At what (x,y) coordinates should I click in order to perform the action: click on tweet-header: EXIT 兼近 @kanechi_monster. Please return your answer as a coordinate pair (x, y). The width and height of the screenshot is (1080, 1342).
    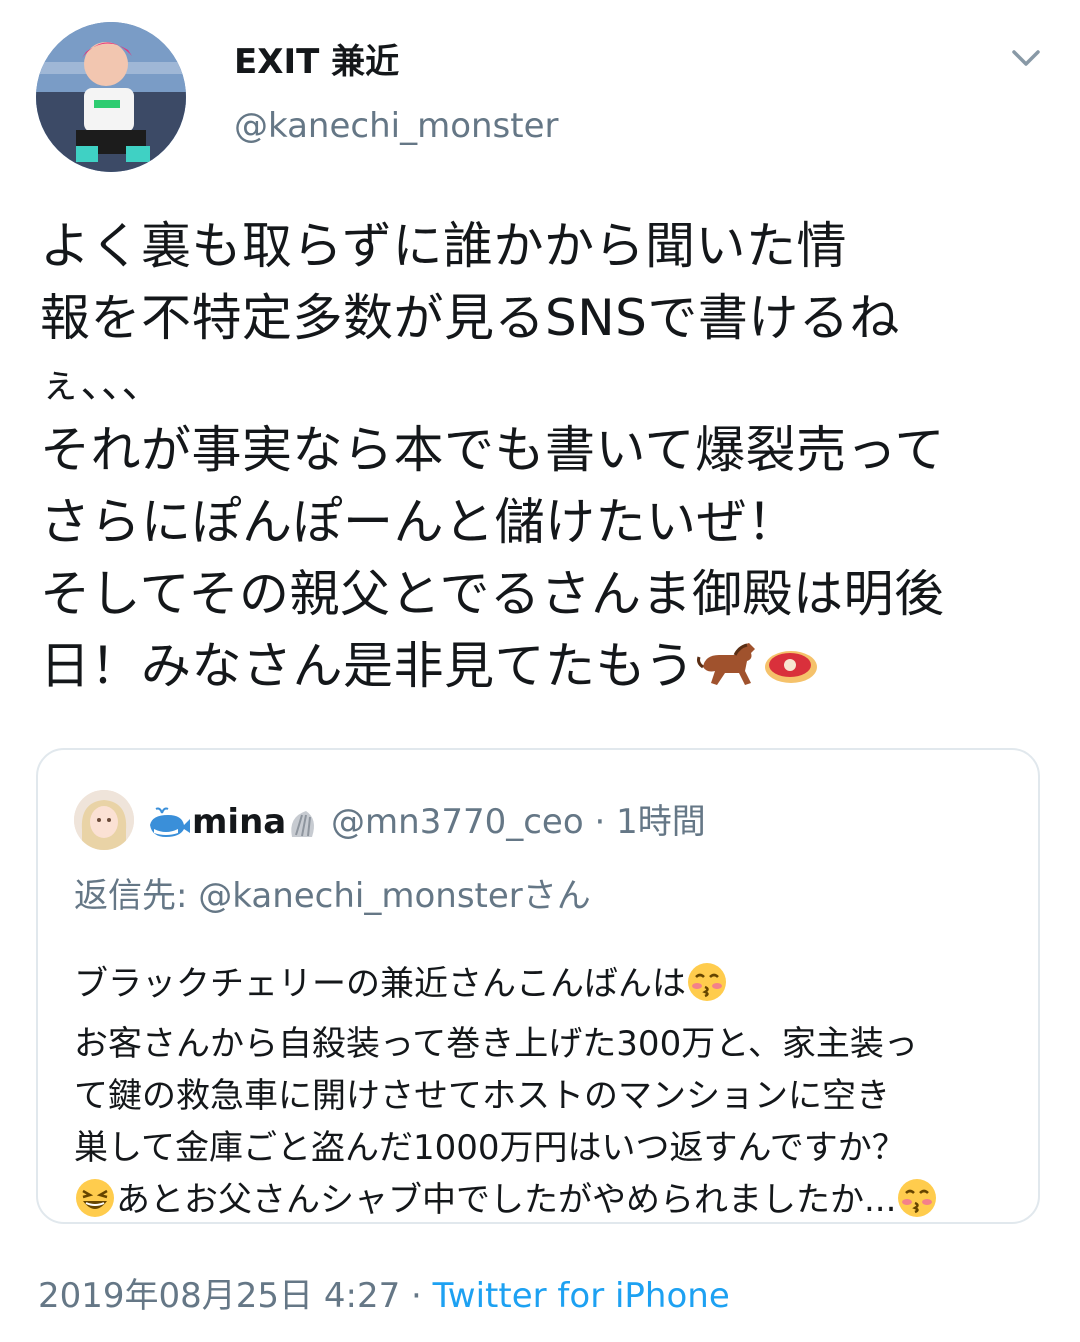
    Looking at the image, I should click on (541, 97).